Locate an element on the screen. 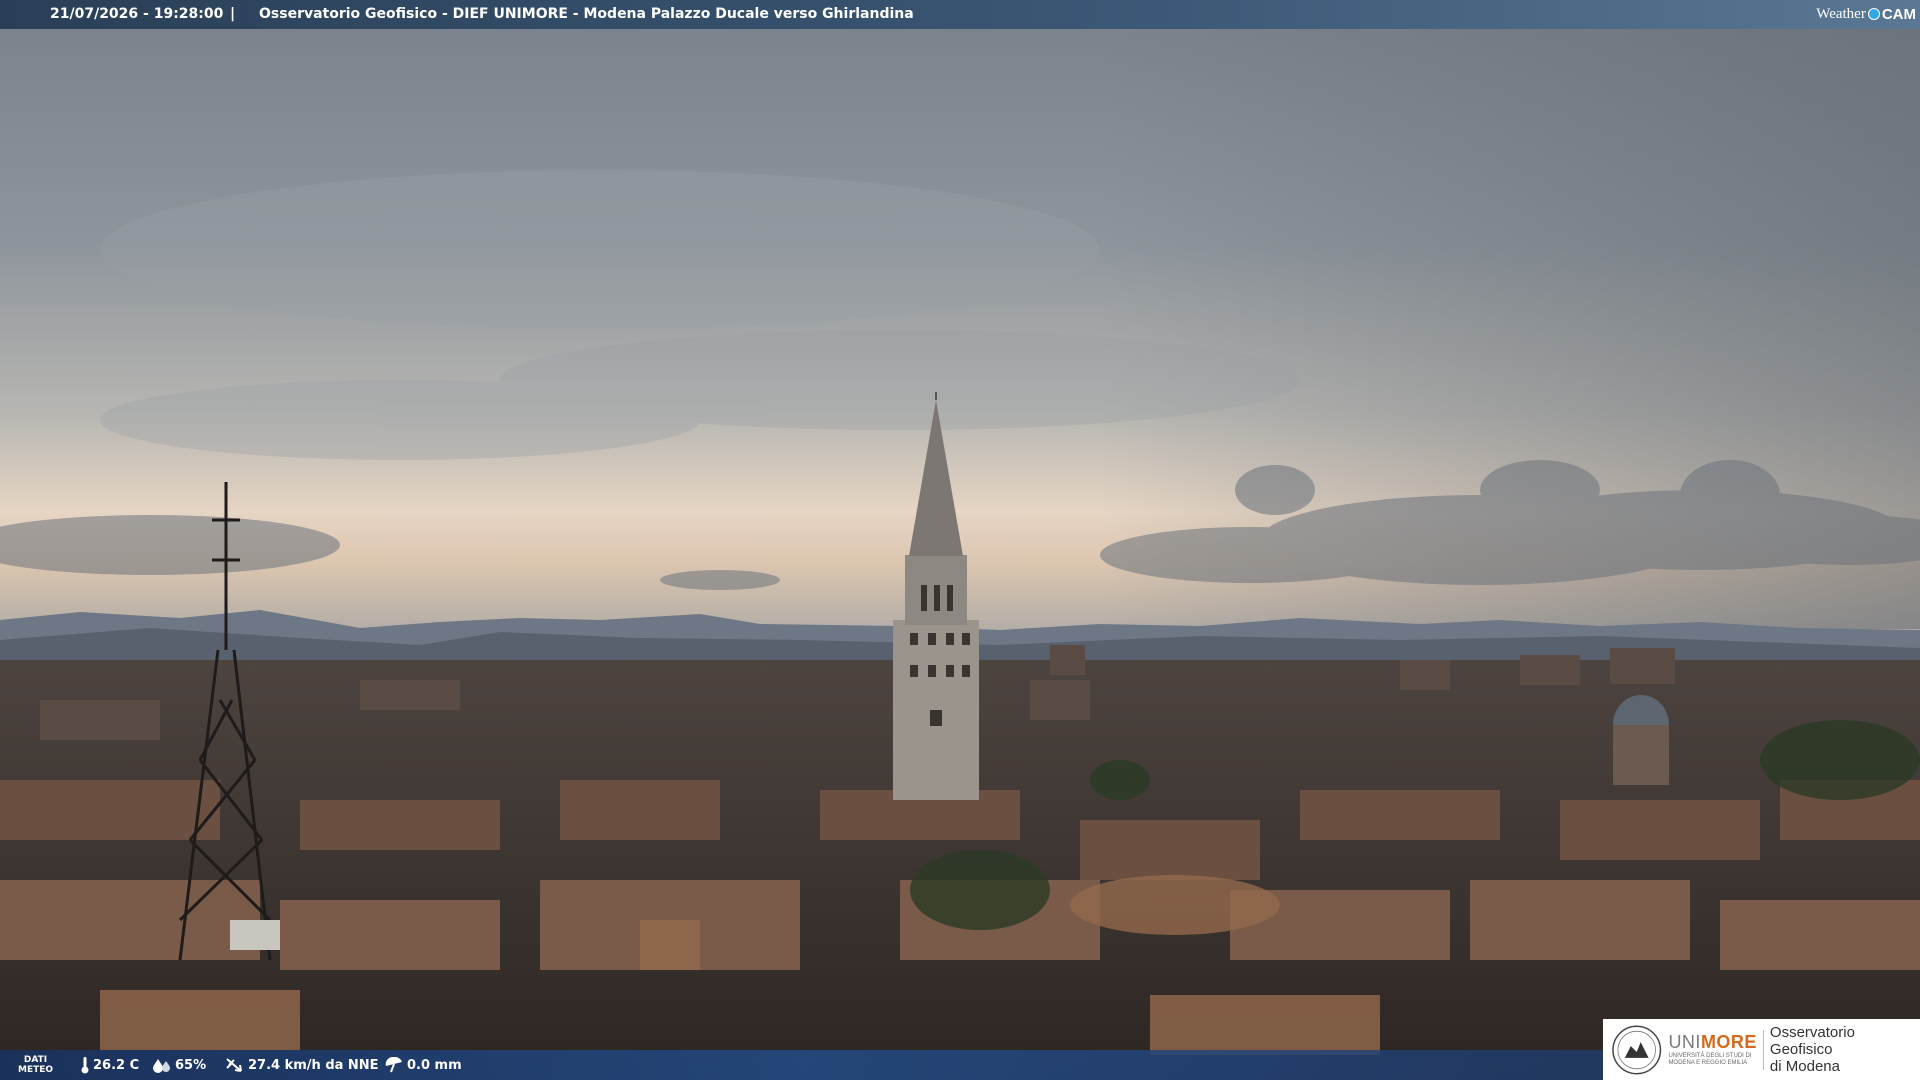  dati-meteo-label: DATI METEO is located at coordinates (35, 1065).